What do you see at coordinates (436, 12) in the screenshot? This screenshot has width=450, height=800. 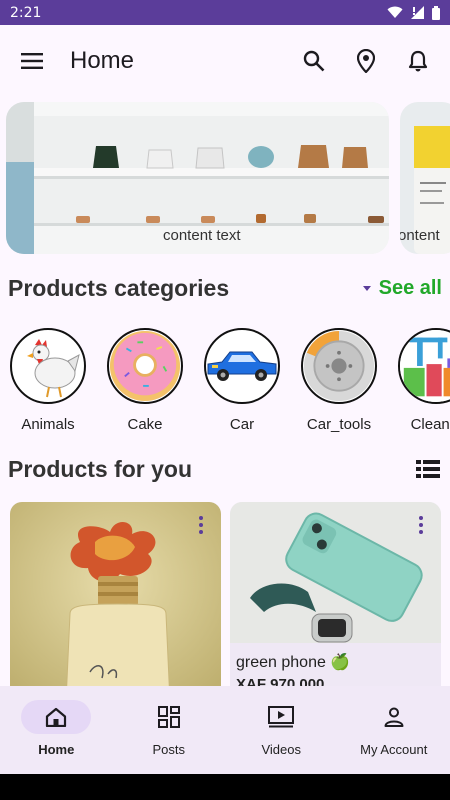 I see `battery-icon` at bounding box center [436, 12].